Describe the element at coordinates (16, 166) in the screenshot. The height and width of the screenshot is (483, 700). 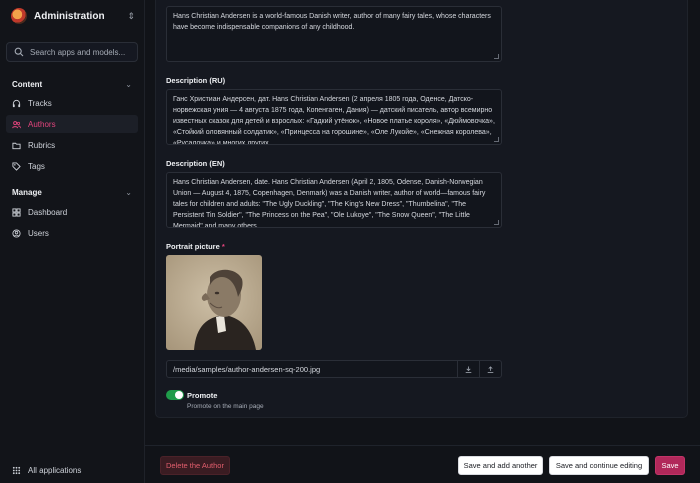
I see `tag-icon` at that location.